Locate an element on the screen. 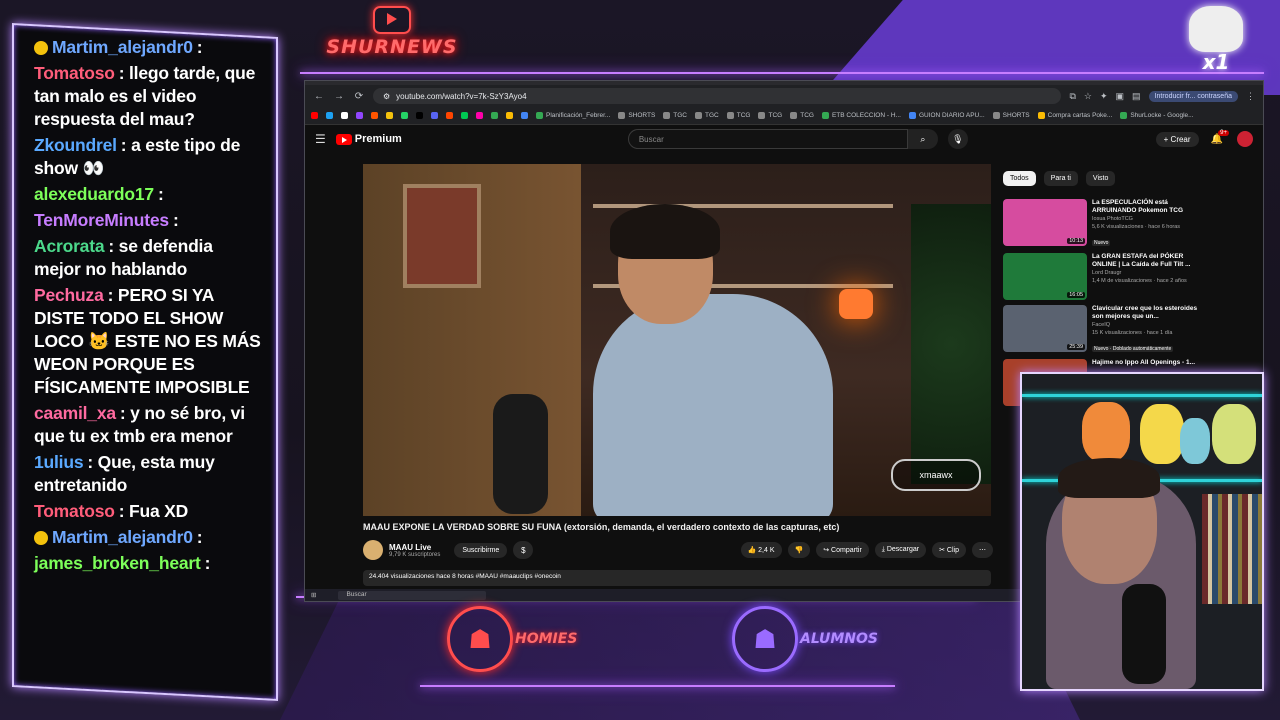 The image size is (1280, 720). search-icon: ⌕ is located at coordinates (922, 139).